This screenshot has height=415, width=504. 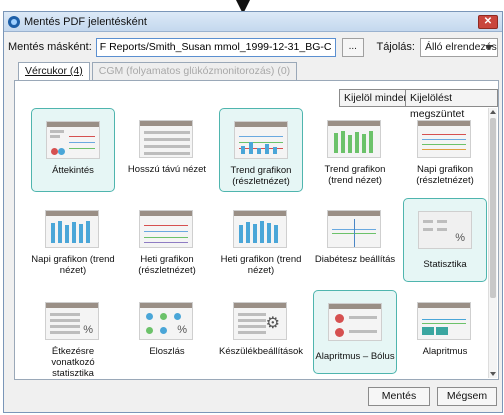 I want to click on cancel-button: Mégsem, so click(x=467, y=396).